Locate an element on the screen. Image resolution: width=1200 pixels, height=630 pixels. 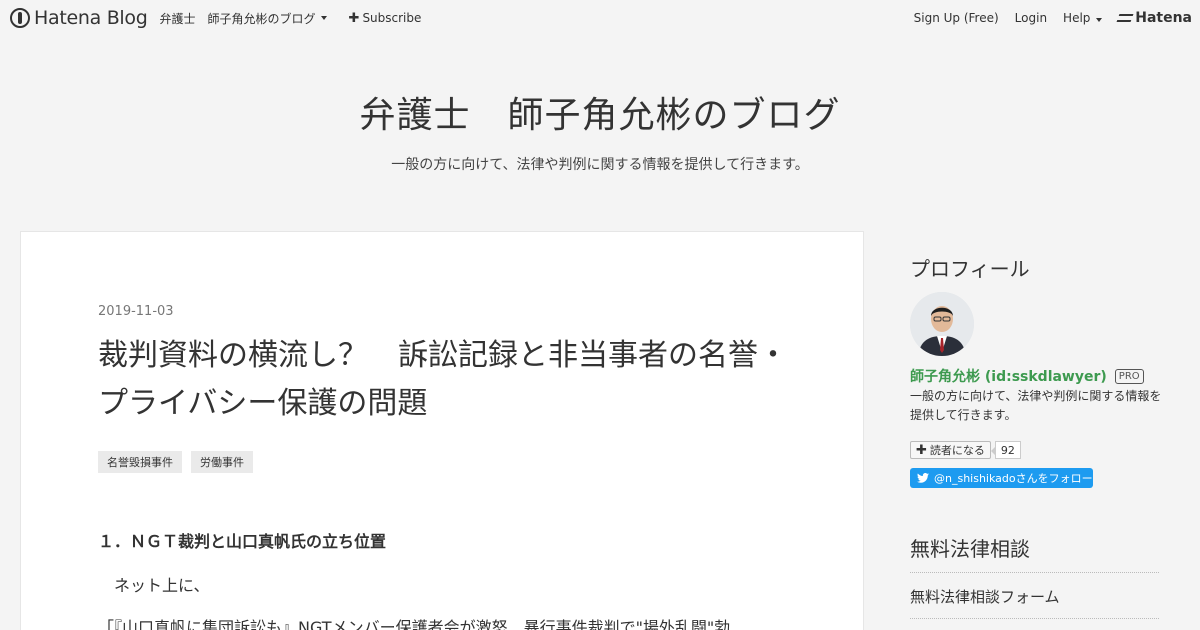
avatar-portrait-icon is located at coordinates (942, 324).